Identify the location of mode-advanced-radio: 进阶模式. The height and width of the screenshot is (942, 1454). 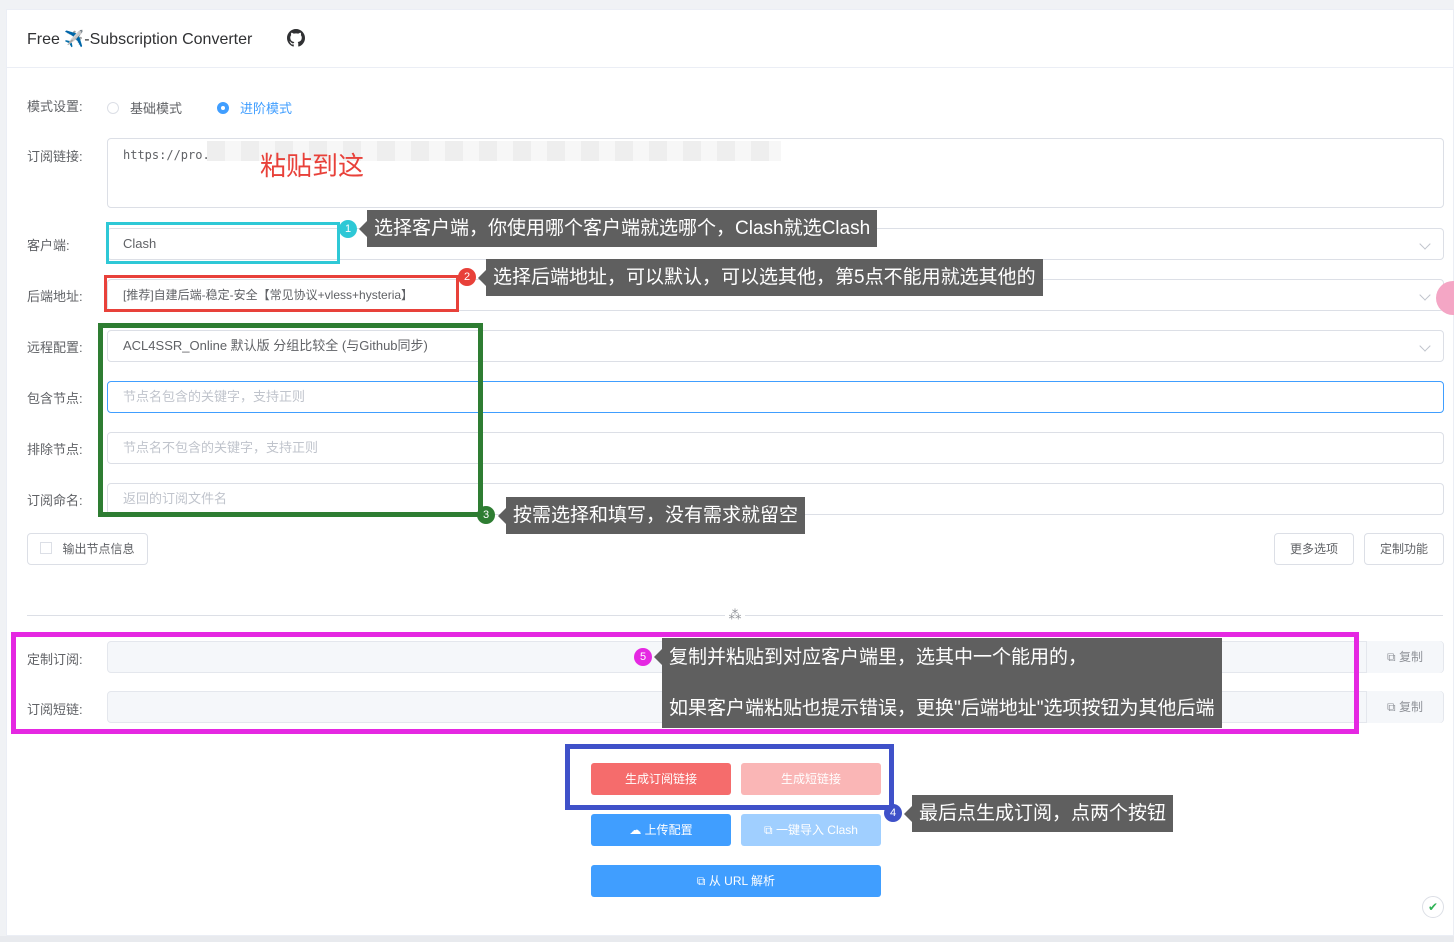
(254, 107).